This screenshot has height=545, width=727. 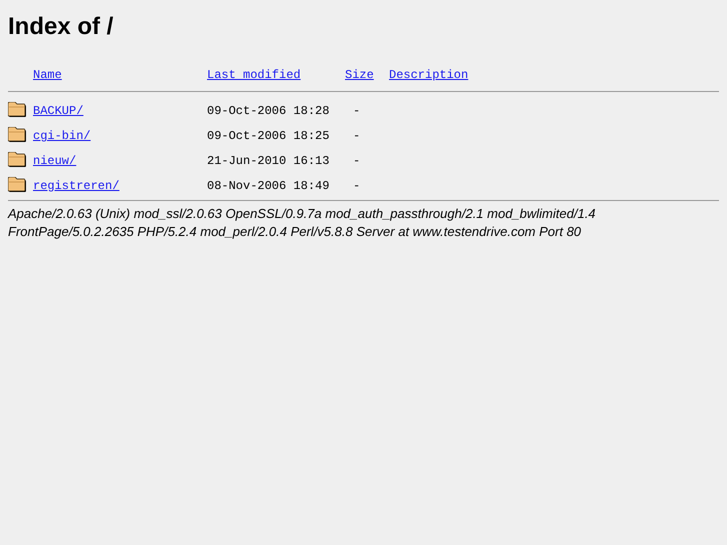 I want to click on page-title: Index of /, so click(x=61, y=27).